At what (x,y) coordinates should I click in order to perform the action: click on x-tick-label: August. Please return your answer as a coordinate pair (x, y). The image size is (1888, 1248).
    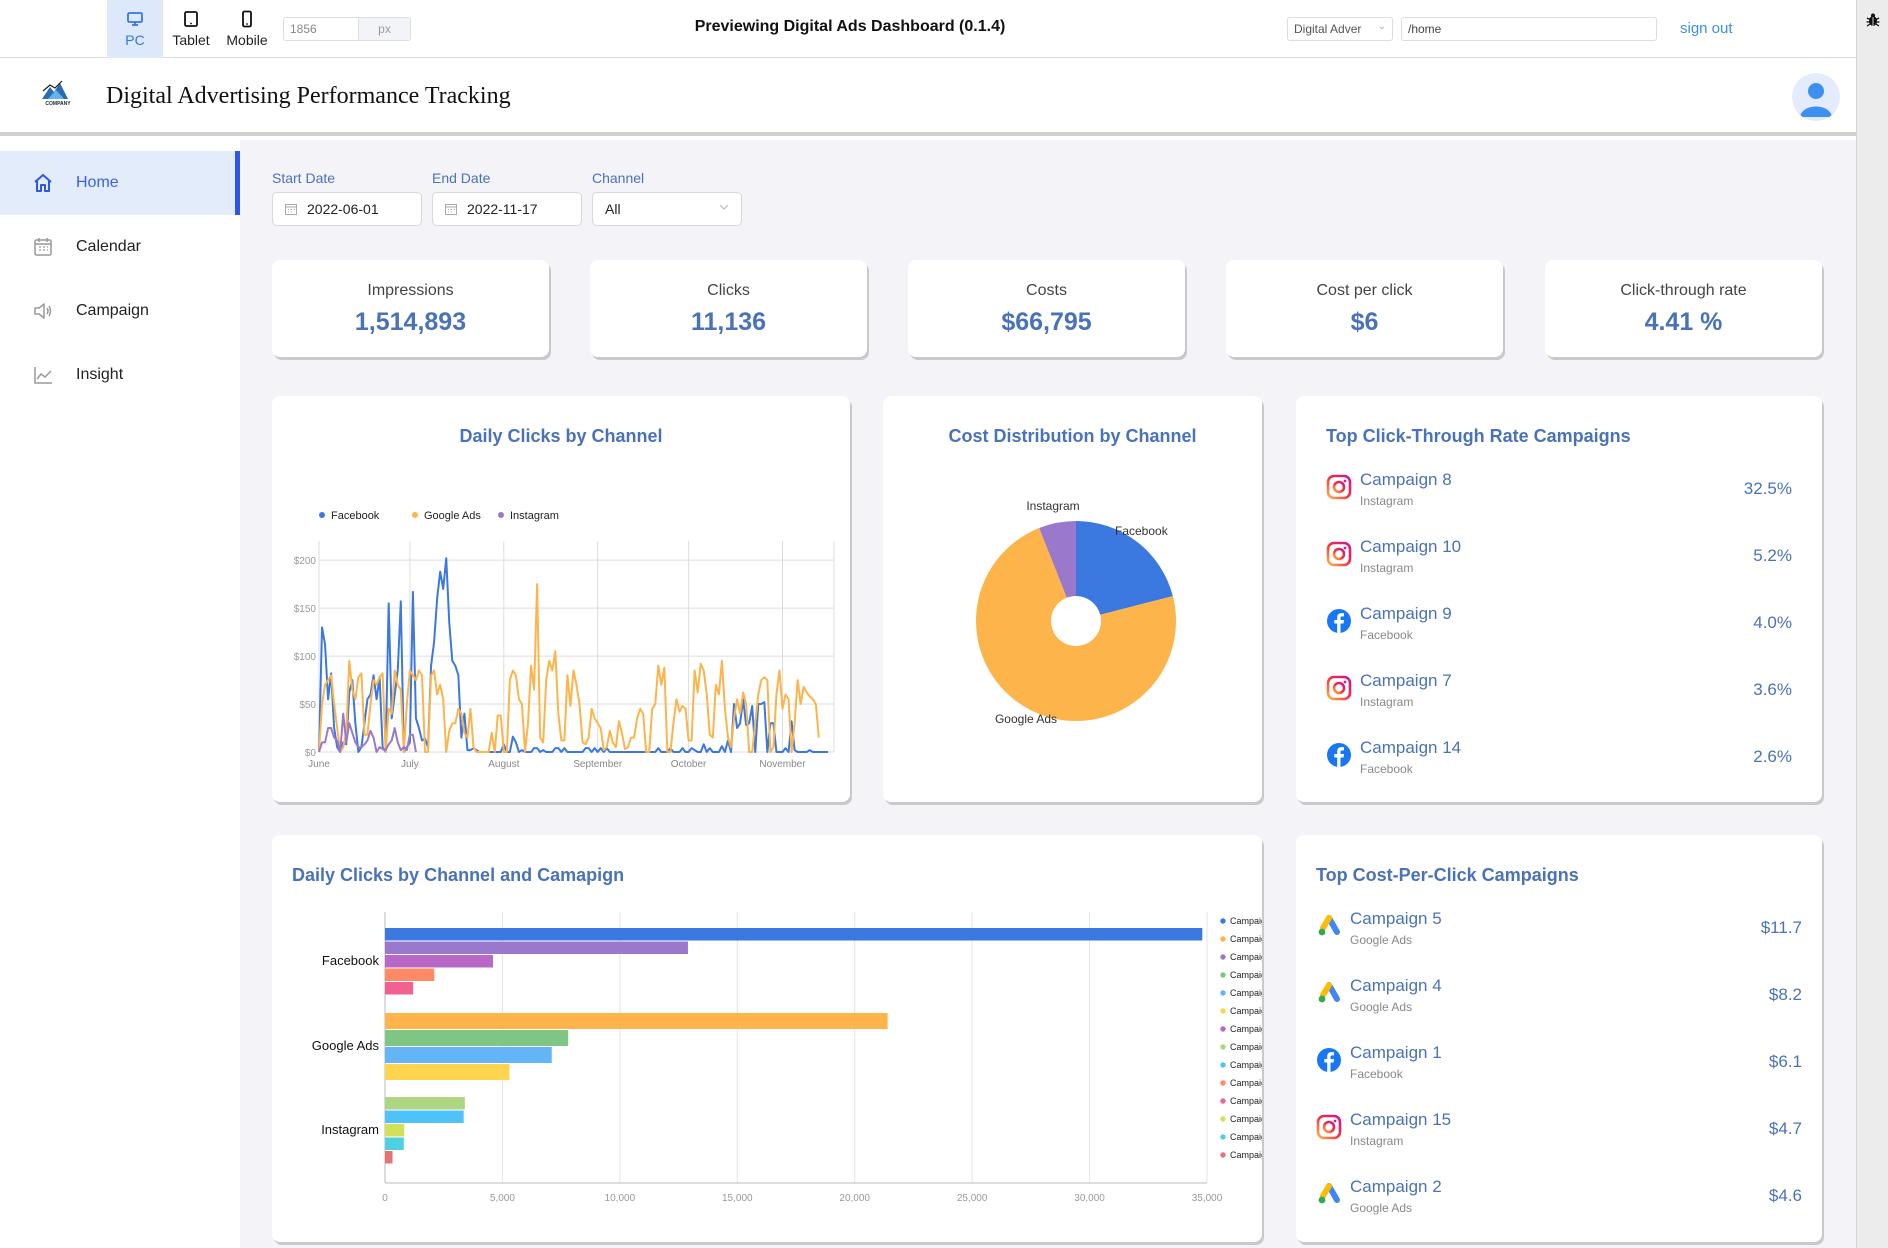
    Looking at the image, I should click on (503, 764).